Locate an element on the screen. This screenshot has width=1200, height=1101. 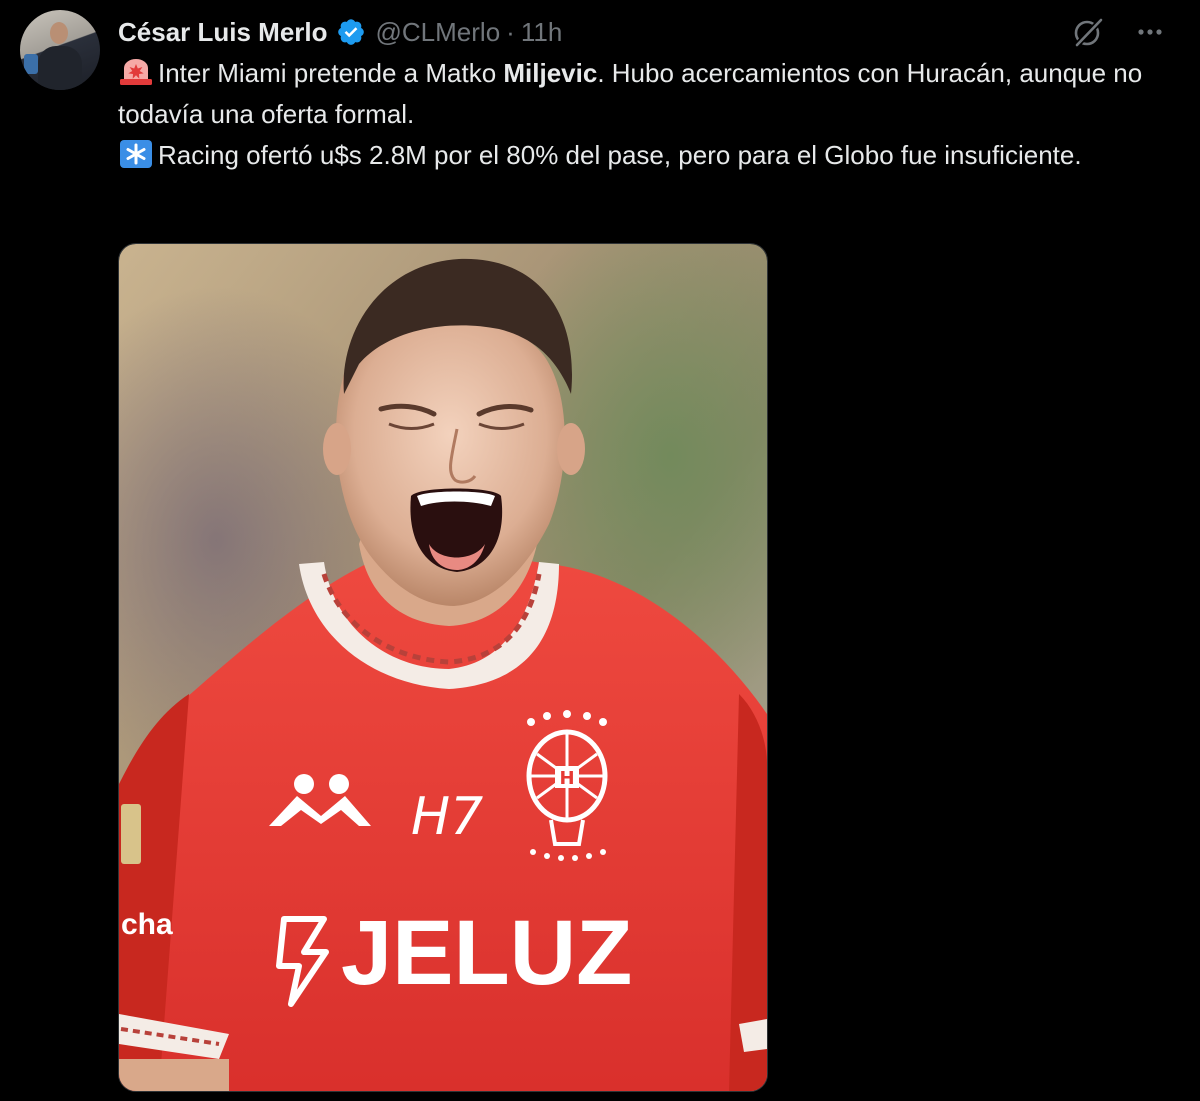
grok-icon is located at coordinates (1088, 32).